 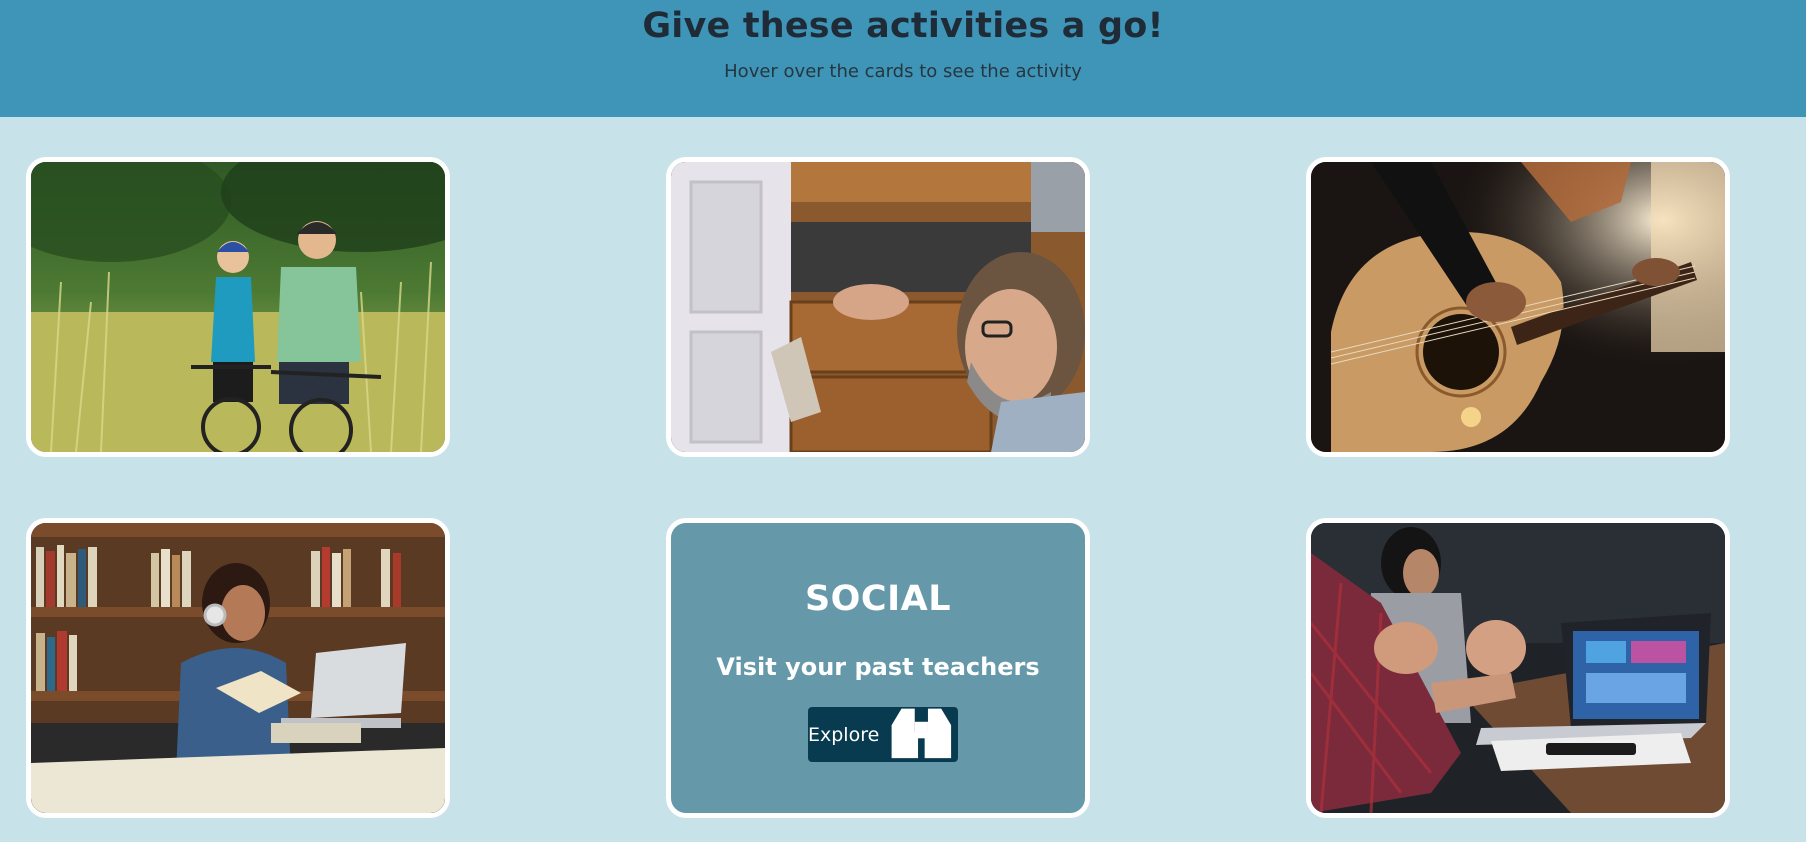 I want to click on activity-card-diy, so click(x=878, y=307).